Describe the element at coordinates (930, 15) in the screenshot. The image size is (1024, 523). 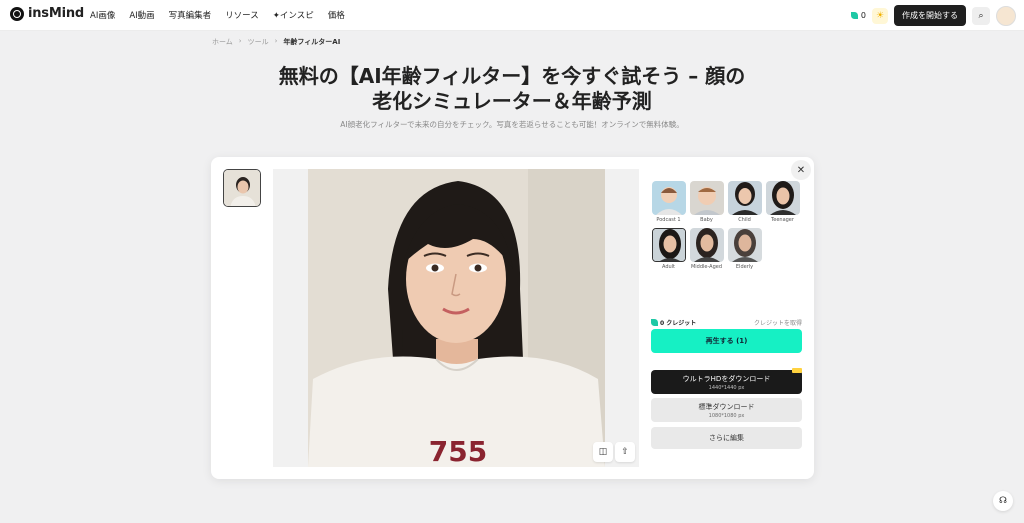
I see `start-create-button: 作成を開始する` at that location.